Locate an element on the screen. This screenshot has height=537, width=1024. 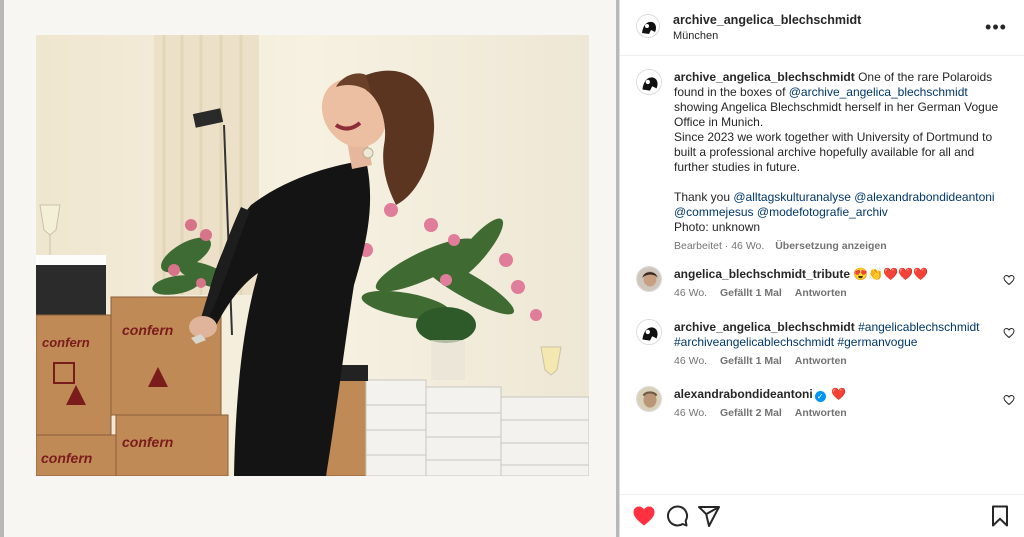
box-label-4: confern is located at coordinates (147, 442).